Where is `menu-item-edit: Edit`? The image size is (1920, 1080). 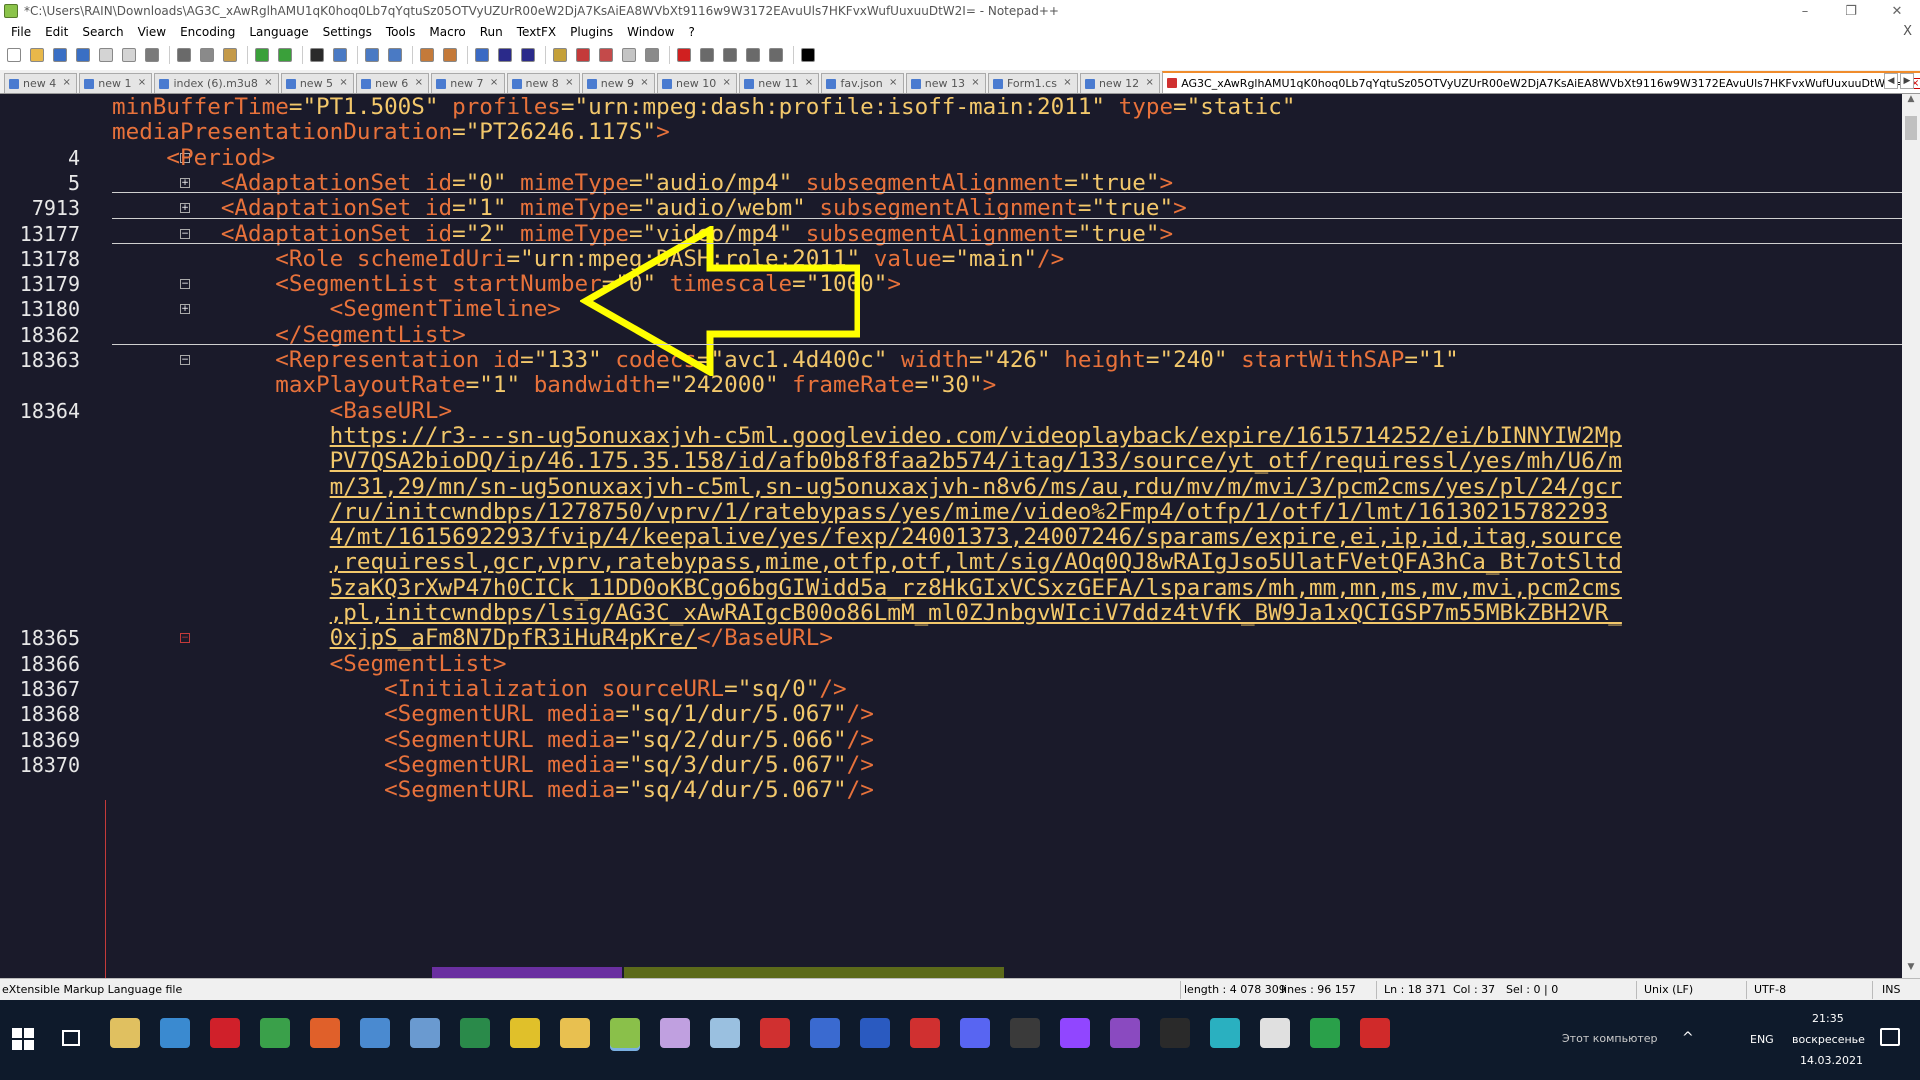
menu-item-edit: Edit is located at coordinates (56, 32).